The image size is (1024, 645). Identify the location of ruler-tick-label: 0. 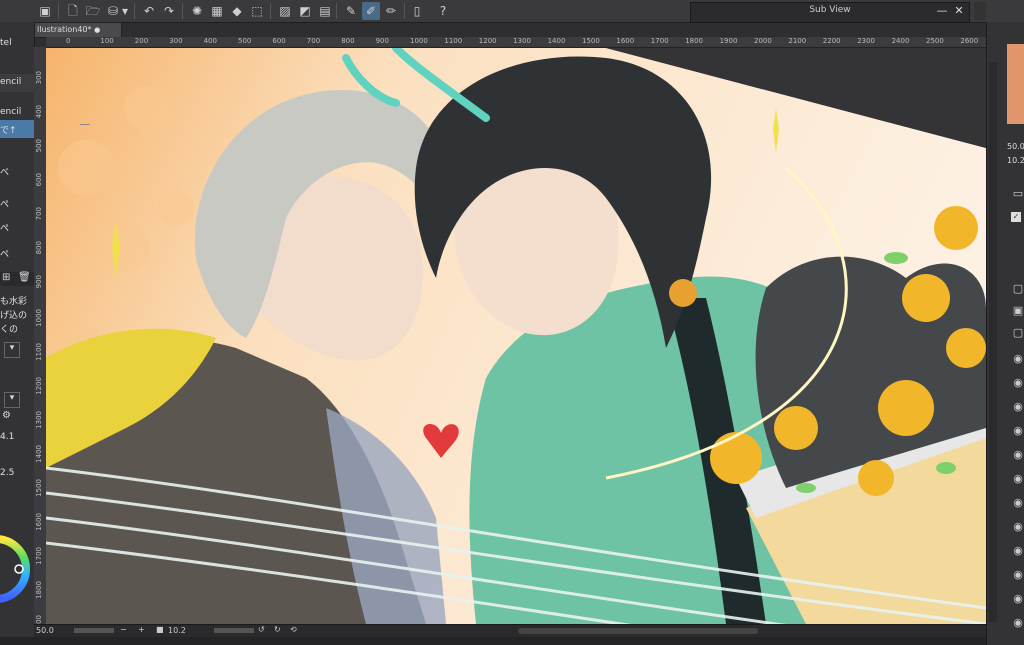
(68, 41).